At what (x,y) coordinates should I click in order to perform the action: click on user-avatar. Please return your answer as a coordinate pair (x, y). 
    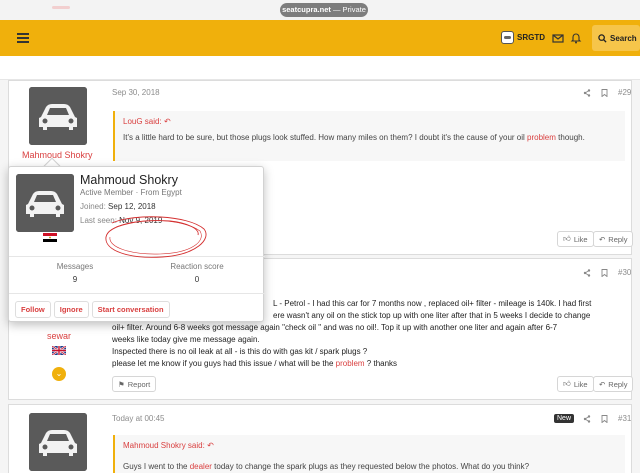
    Looking at the image, I should click on (507, 37).